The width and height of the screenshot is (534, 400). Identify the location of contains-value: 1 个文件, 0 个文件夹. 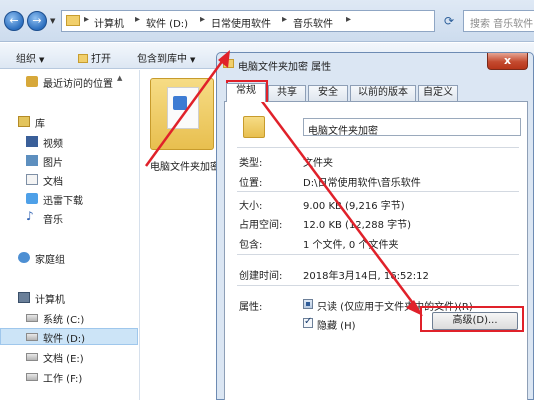
(351, 245).